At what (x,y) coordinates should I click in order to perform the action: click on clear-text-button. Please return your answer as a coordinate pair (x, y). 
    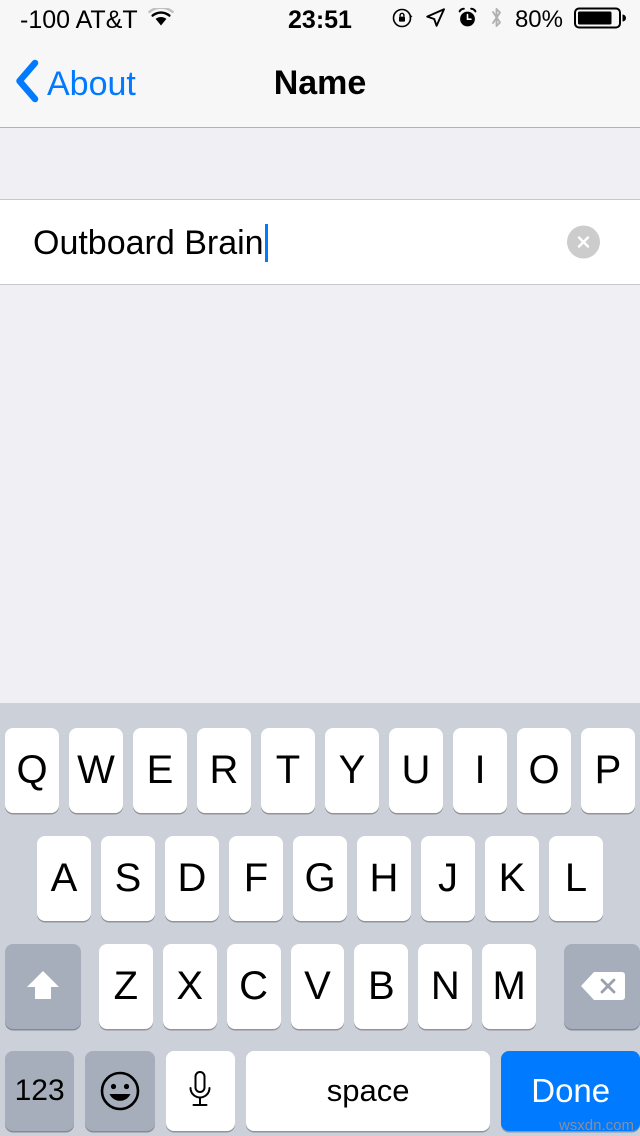
    Looking at the image, I should click on (583, 242).